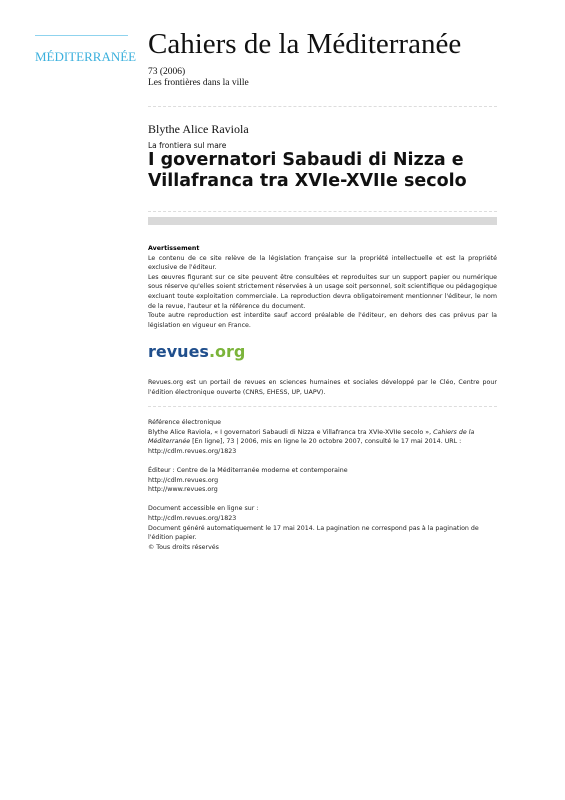 The width and height of the screenshot is (565, 800). What do you see at coordinates (322, 221) in the screenshot?
I see `gray-bar` at bounding box center [322, 221].